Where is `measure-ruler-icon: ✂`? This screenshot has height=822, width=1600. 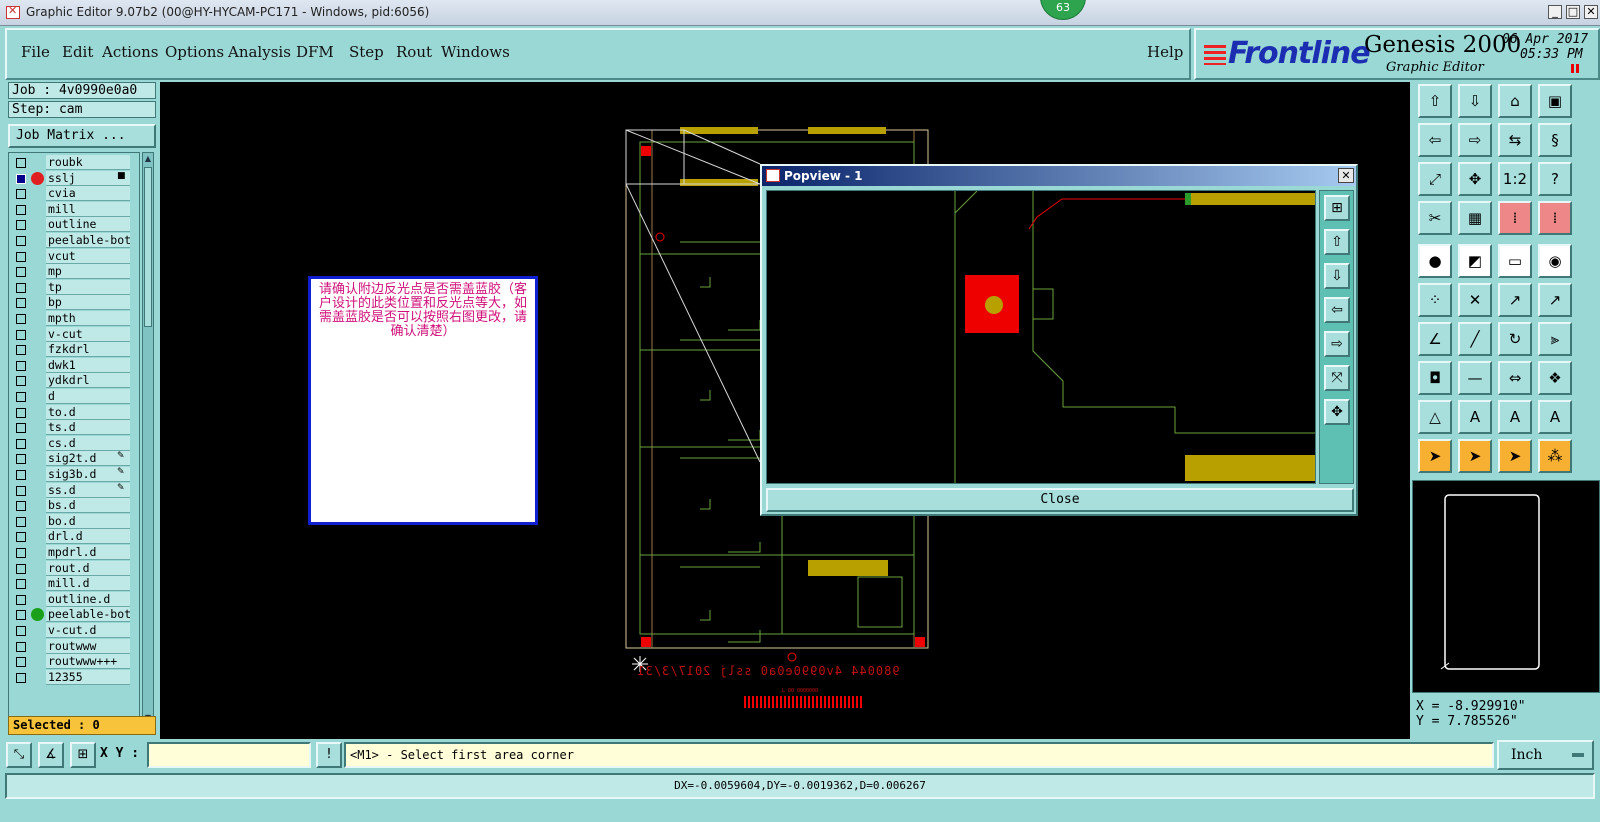 measure-ruler-icon: ✂ is located at coordinates (1435, 218).